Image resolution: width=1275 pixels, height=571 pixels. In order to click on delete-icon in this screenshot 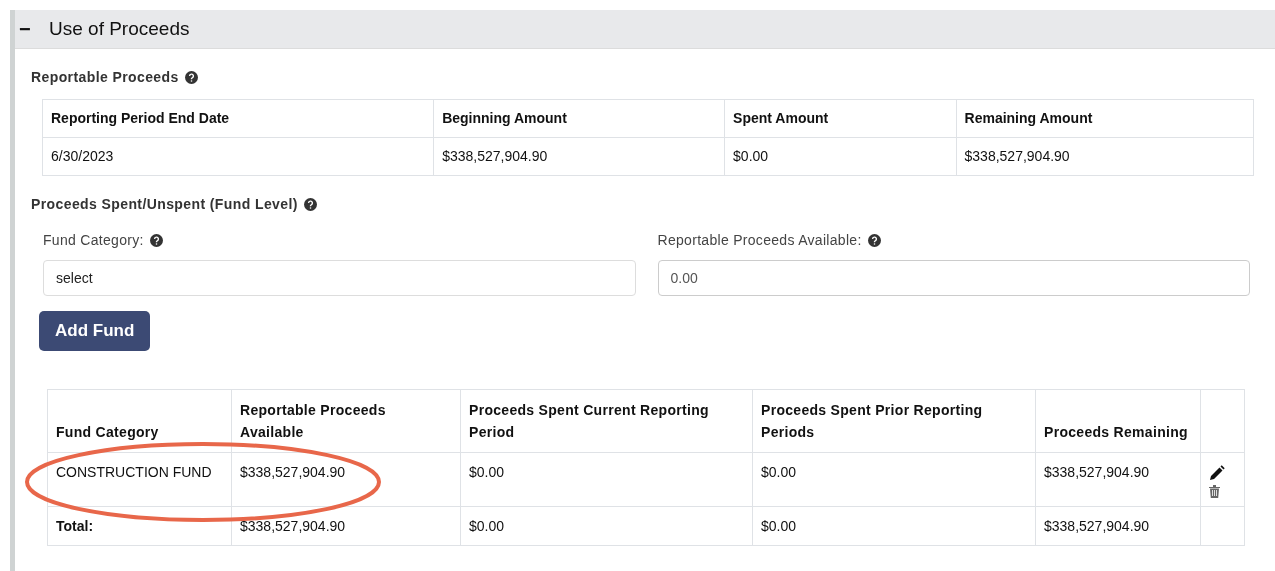, I will do `click(1214, 491)`.